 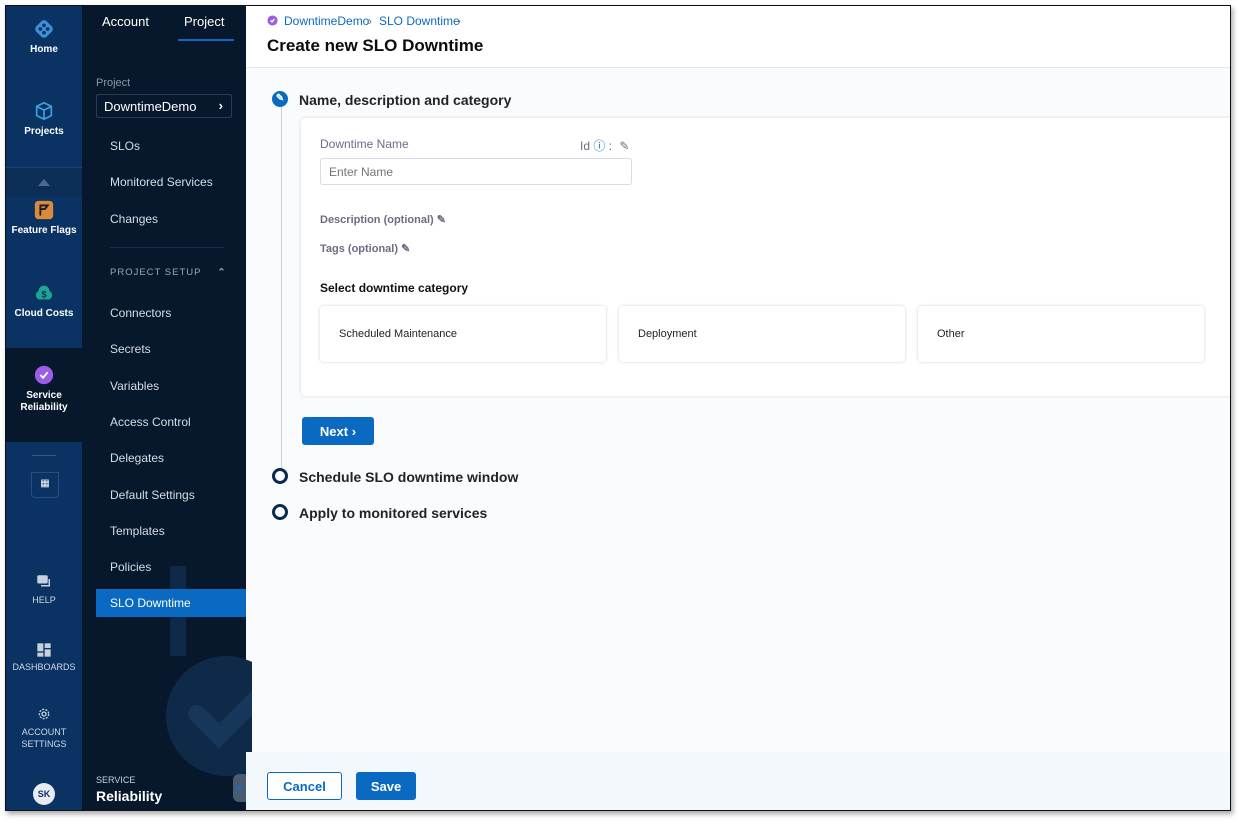 What do you see at coordinates (150, 422) in the screenshot?
I see `nav-item-access-control: Access Control` at bounding box center [150, 422].